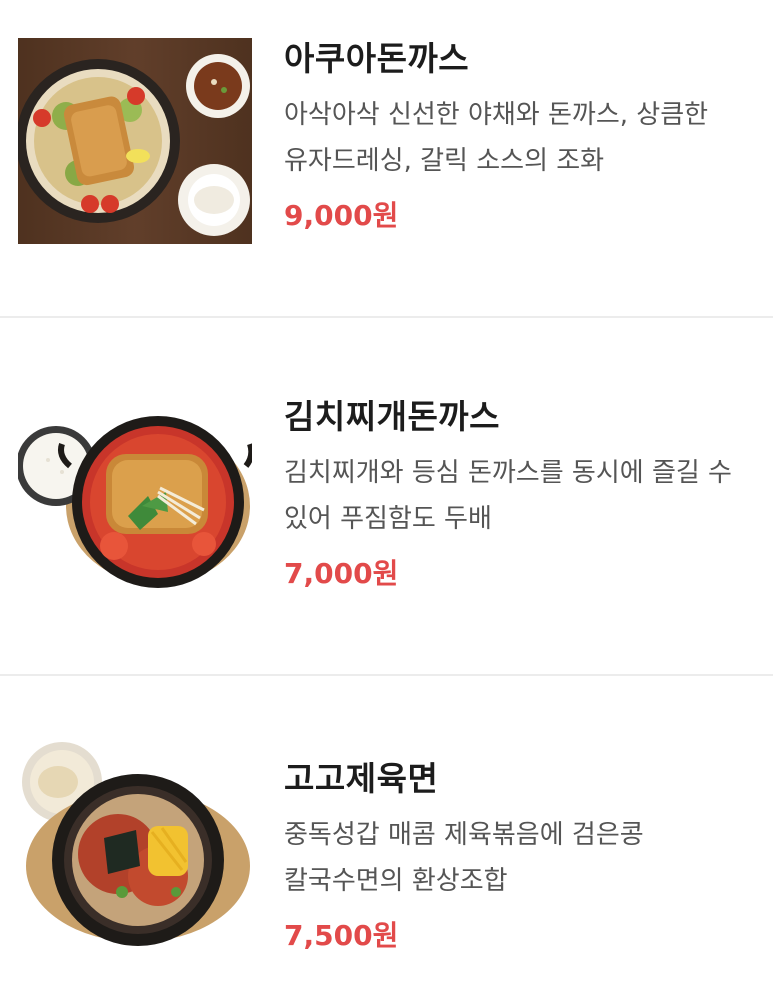 The image size is (773, 983). Describe the element at coordinates (464, 858) in the screenshot. I see `item-description: 중독성갑 매콤 제육볶음에 검은콩 칼국수면의 환상조합` at that location.